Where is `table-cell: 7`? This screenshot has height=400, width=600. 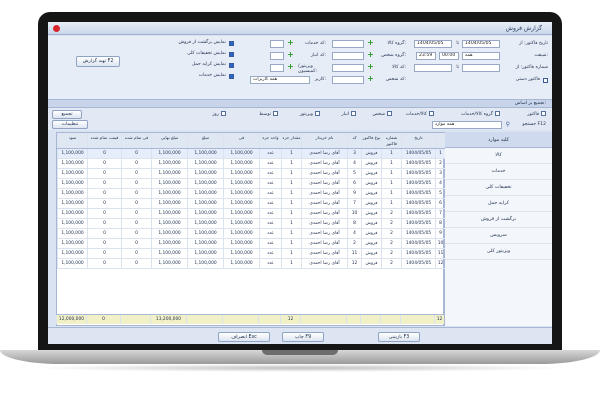
table-cell: 7 is located at coordinates (440, 213).